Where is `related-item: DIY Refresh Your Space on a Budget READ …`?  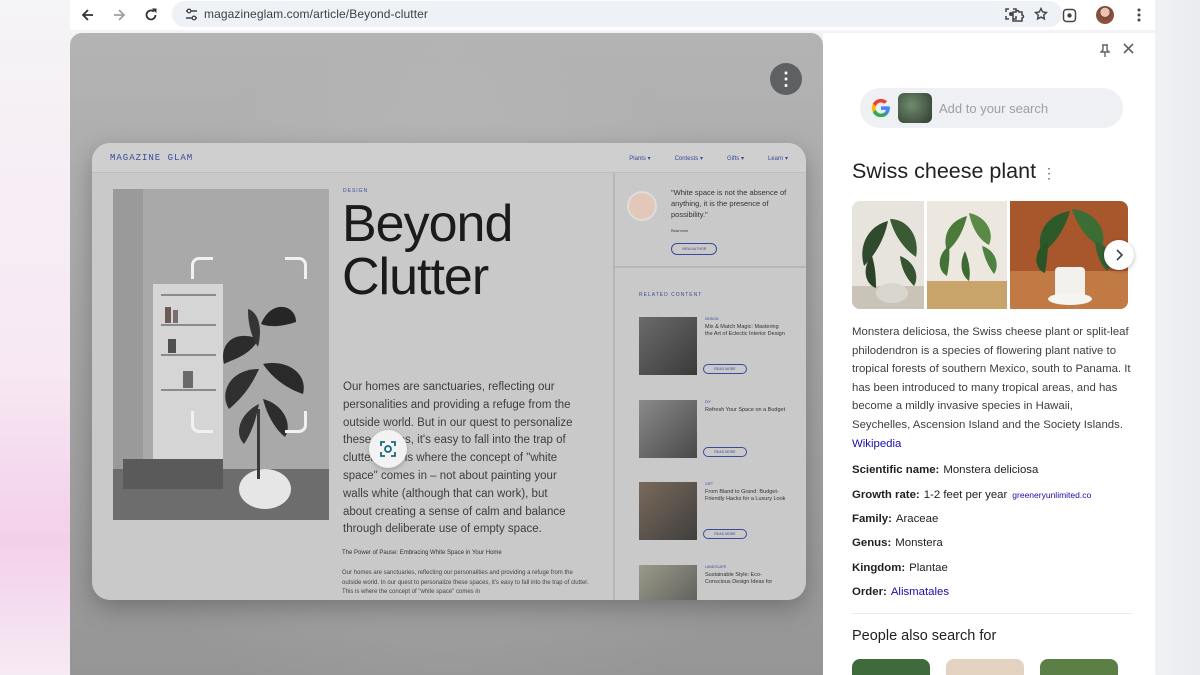 related-item: DIY Refresh Your Space on a Budget READ … is located at coordinates (719, 435).